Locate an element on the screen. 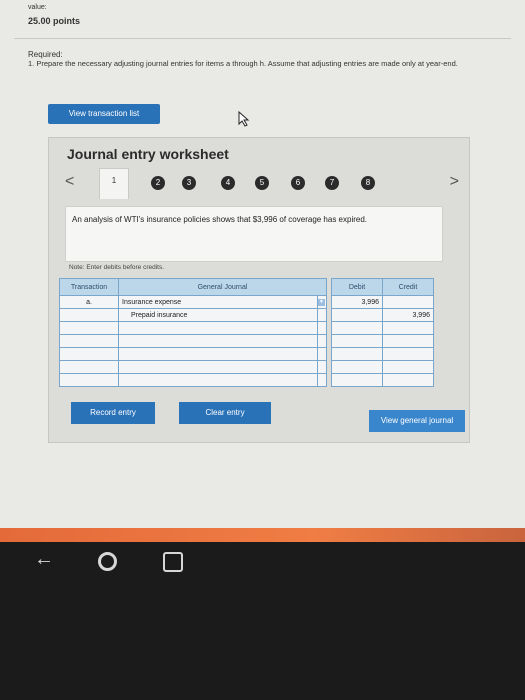 Image resolution: width=525 pixels, height=700 pixels. col-debit: Debit is located at coordinates (357, 287).